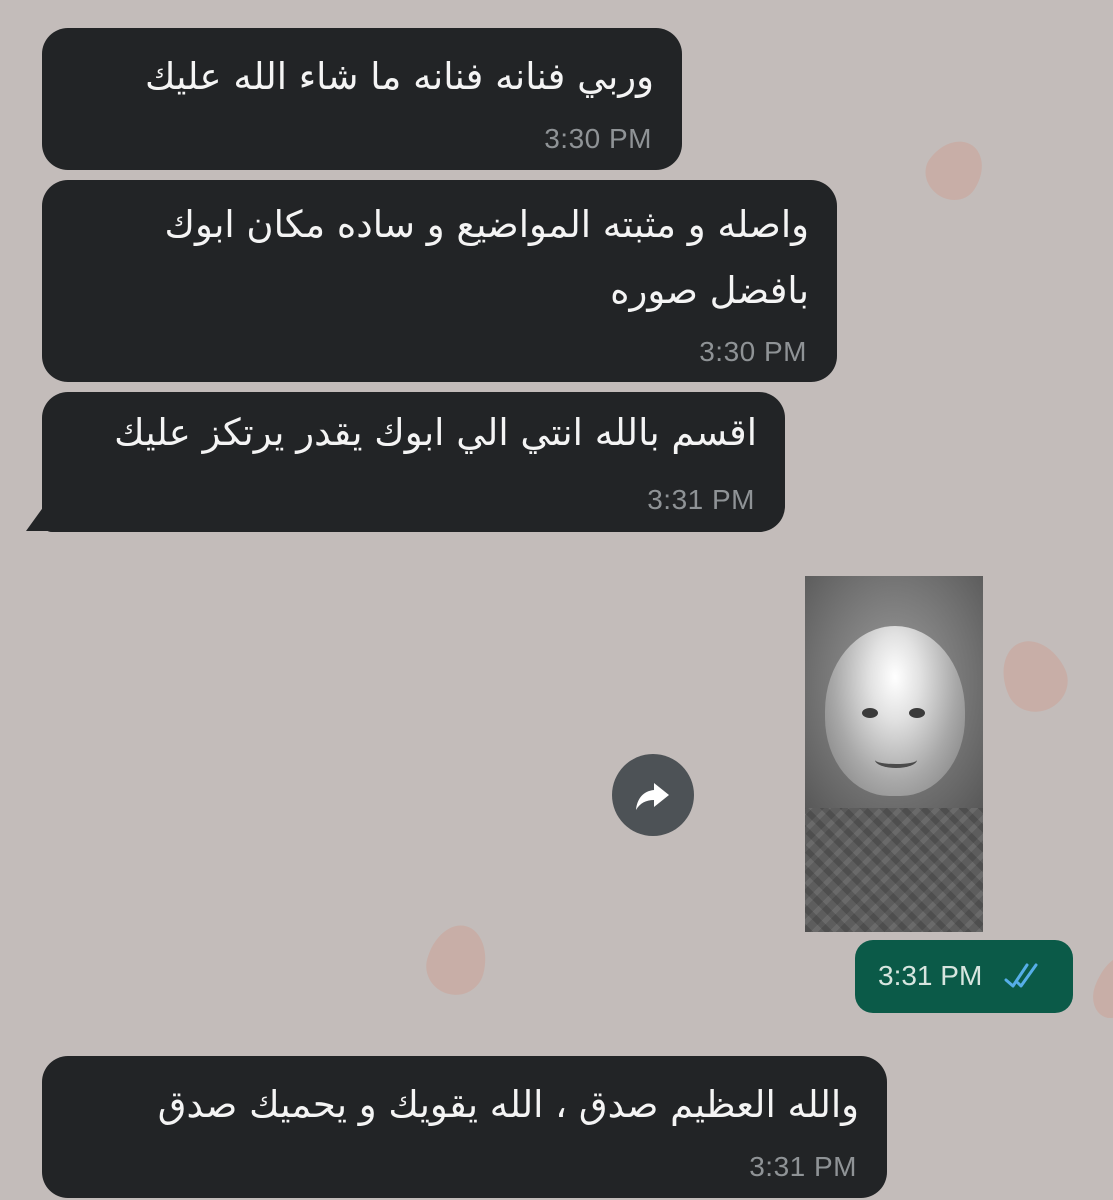 This screenshot has height=1200, width=1113. Describe the element at coordinates (870, 713) in the screenshot. I see `photo-eye-left` at that location.